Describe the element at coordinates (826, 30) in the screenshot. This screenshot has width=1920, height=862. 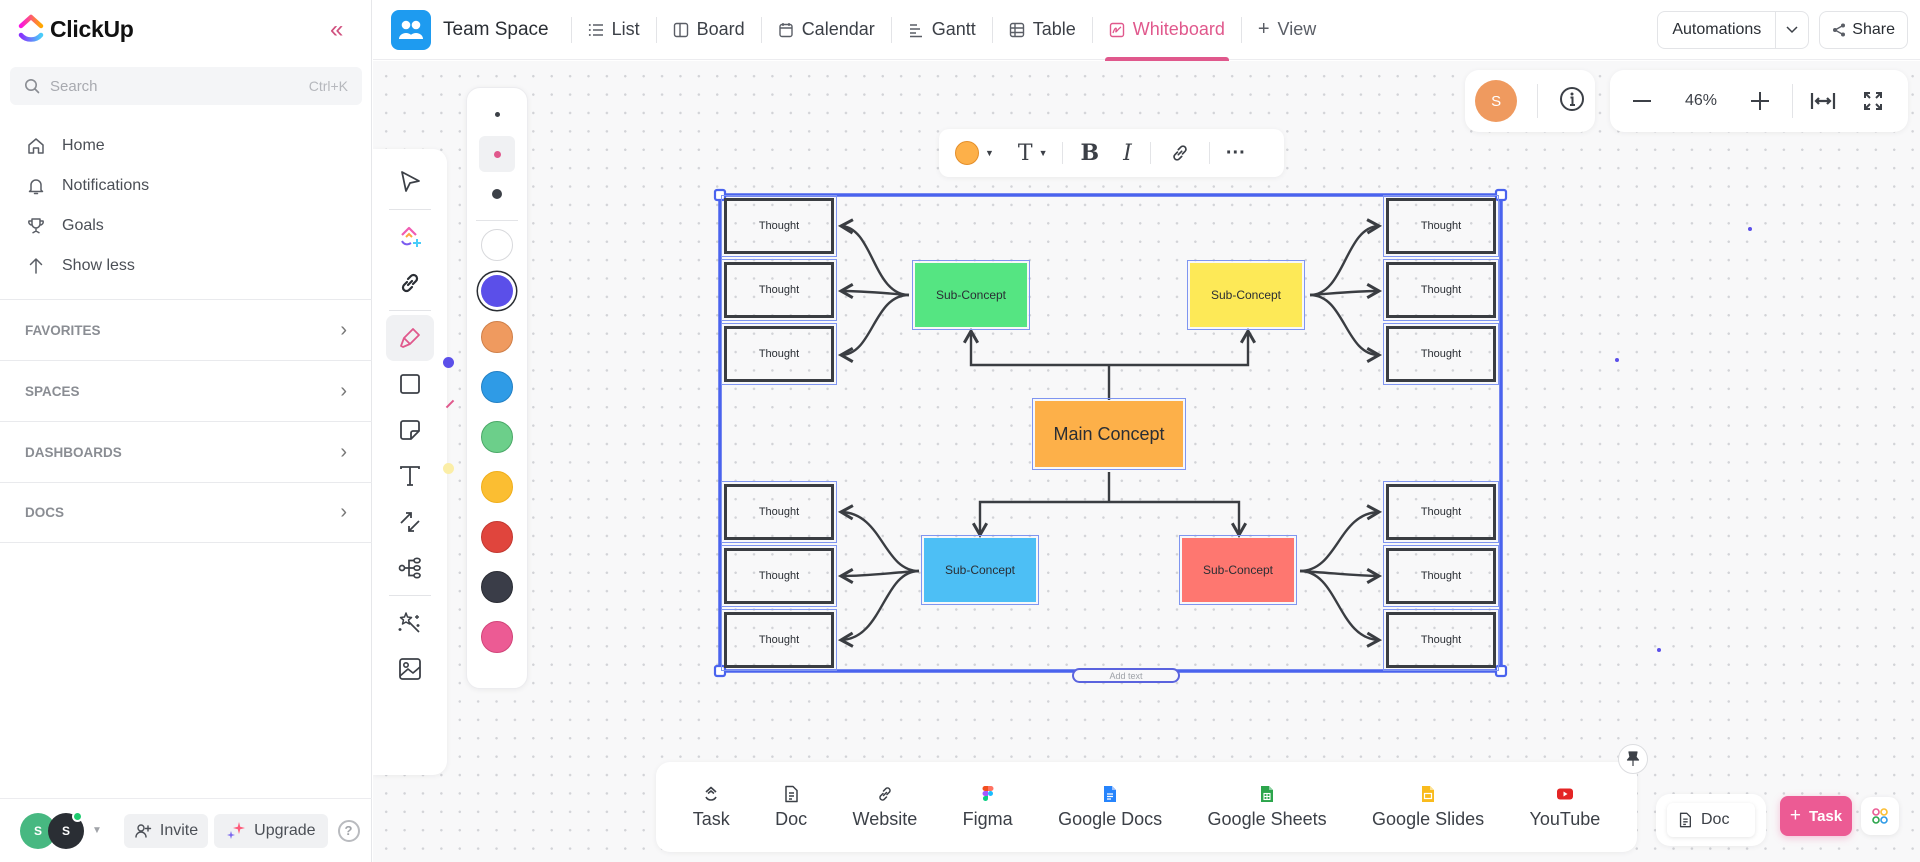
I see `tab-calendar: Calendar` at that location.